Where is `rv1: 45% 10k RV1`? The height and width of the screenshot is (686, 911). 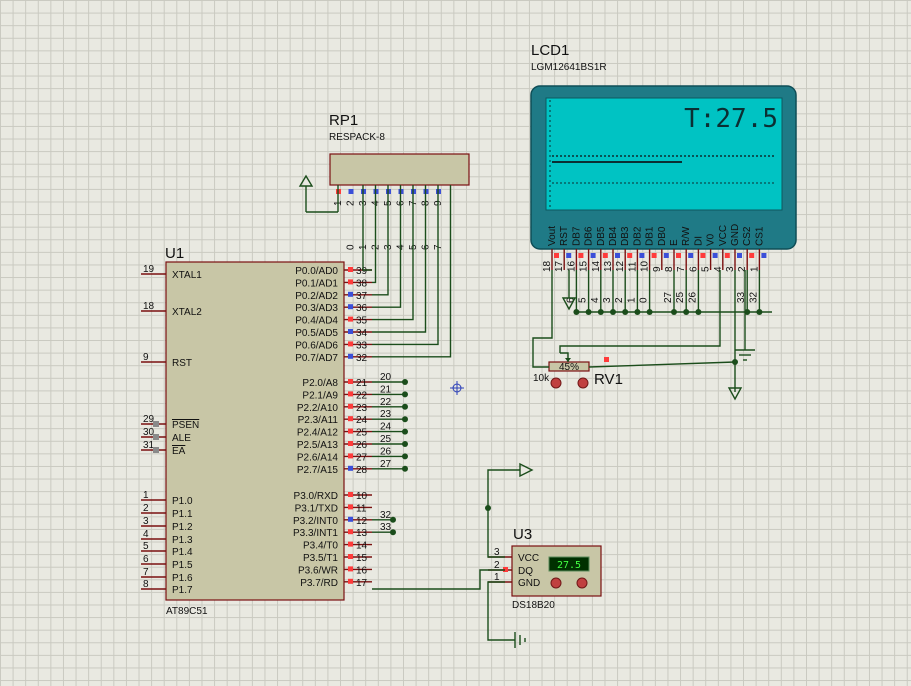 rv1: 45% 10k RV1 is located at coordinates (578, 370).